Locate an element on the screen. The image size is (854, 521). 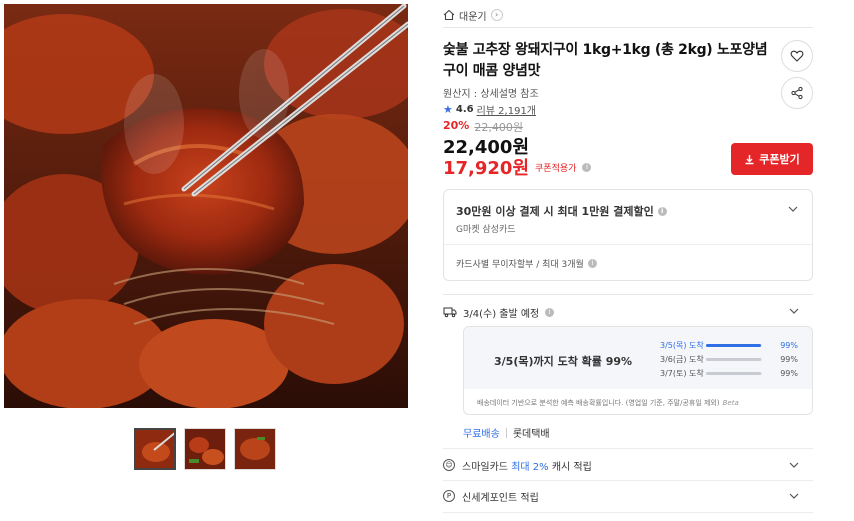
brand-name: 대운기 is located at coordinates (473, 17).